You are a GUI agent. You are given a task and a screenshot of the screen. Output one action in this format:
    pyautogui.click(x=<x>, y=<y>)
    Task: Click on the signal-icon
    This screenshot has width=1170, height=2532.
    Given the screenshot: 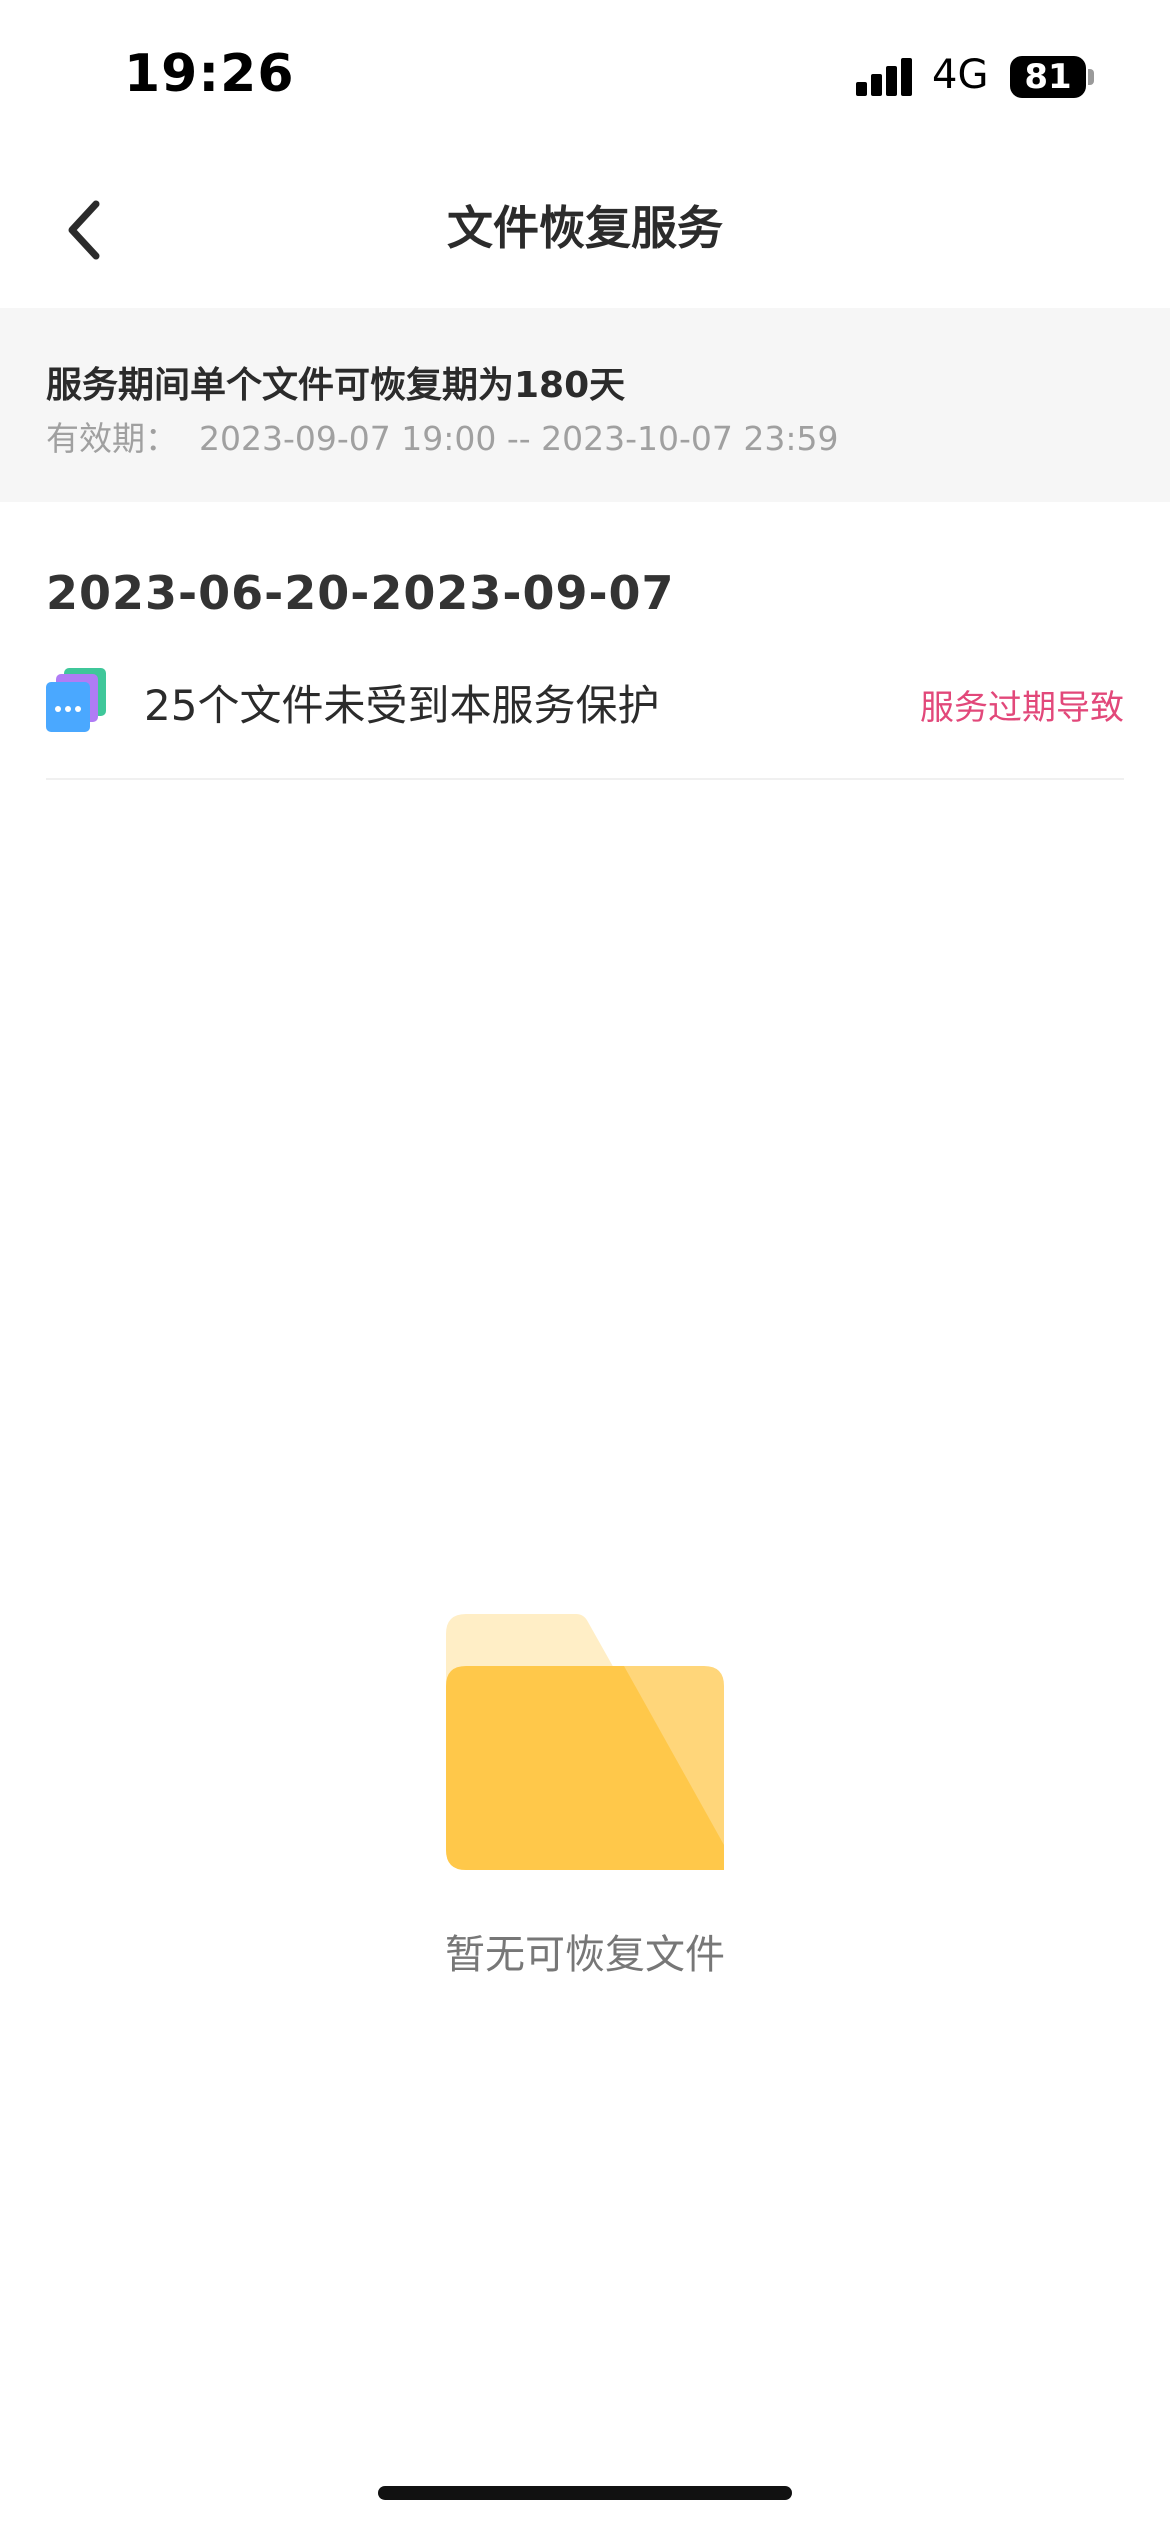 What is the action you would take?
    pyautogui.click(x=886, y=76)
    